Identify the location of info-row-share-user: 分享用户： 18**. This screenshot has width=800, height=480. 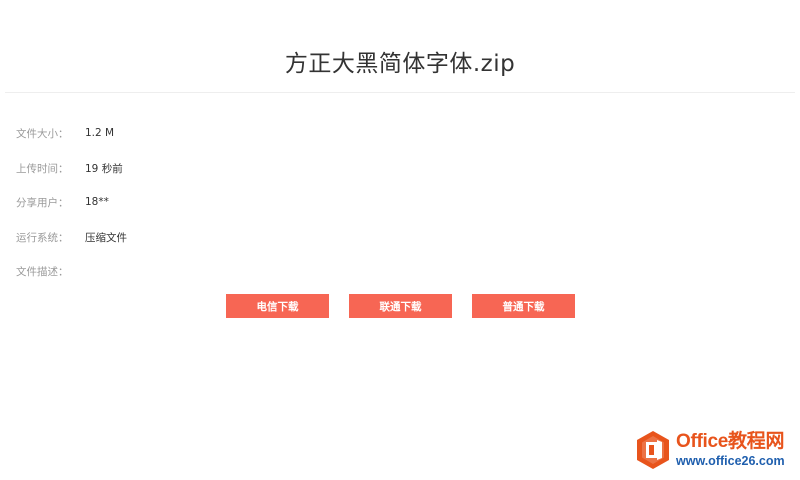
(62, 202).